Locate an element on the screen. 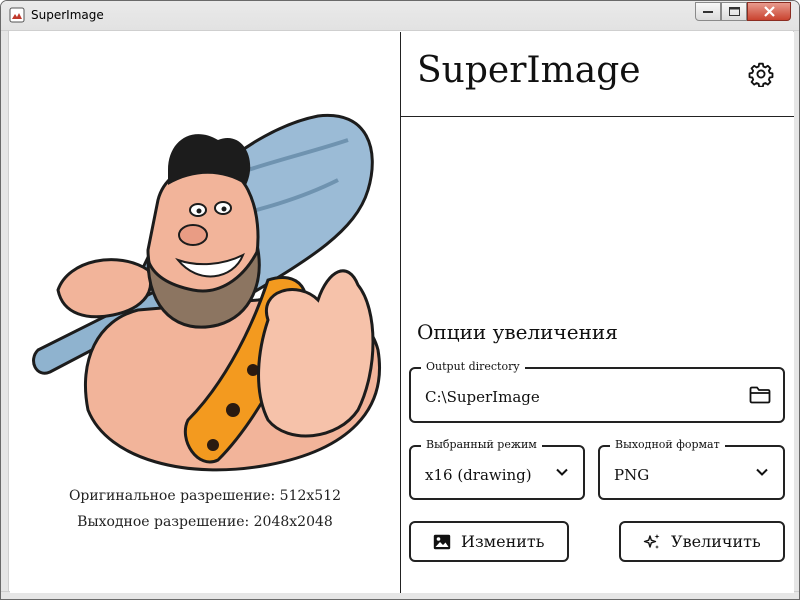 Image resolution: width=800 pixels, height=600 pixels. close-button is located at coordinates (769, 11).